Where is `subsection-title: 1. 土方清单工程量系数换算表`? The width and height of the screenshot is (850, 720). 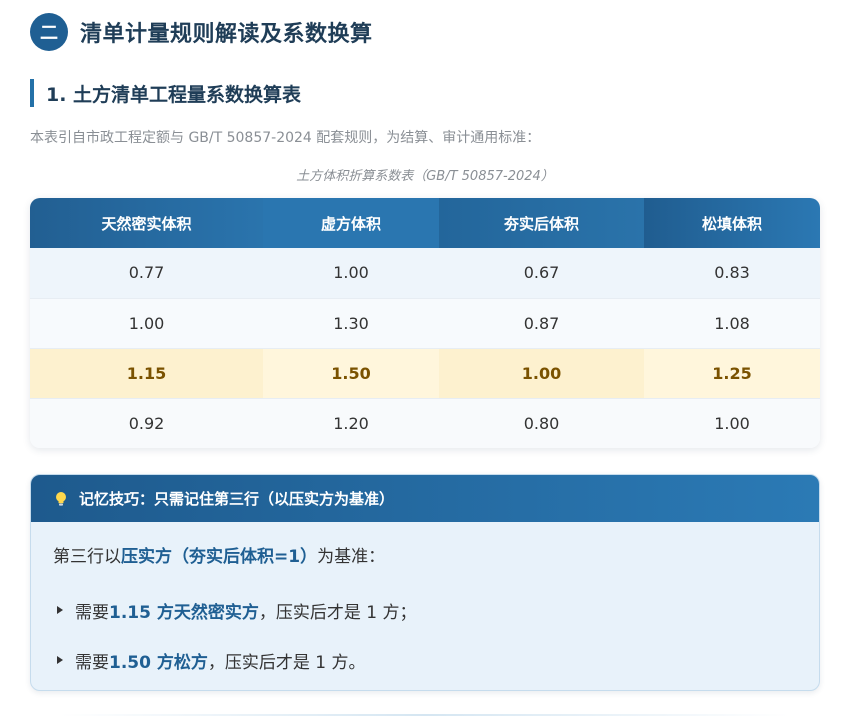 subsection-title: 1. 土方清单工程量系数换算表 is located at coordinates (165, 93).